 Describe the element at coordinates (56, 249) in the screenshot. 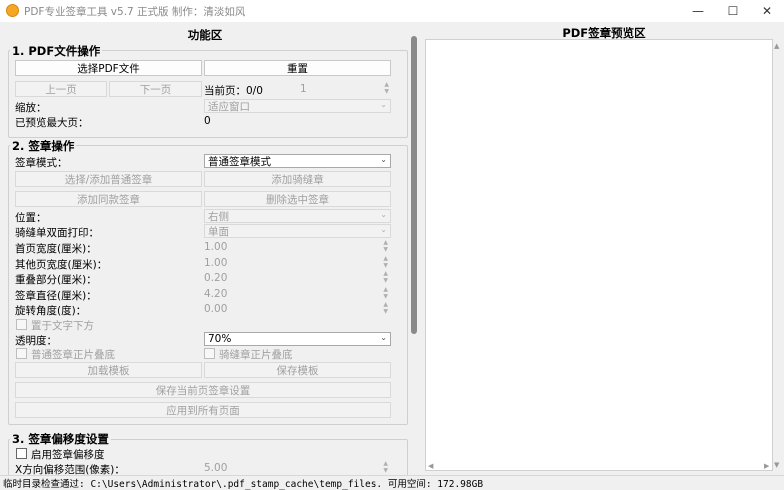

I see `first-width-label: 首页宽度(厘米)：` at that location.